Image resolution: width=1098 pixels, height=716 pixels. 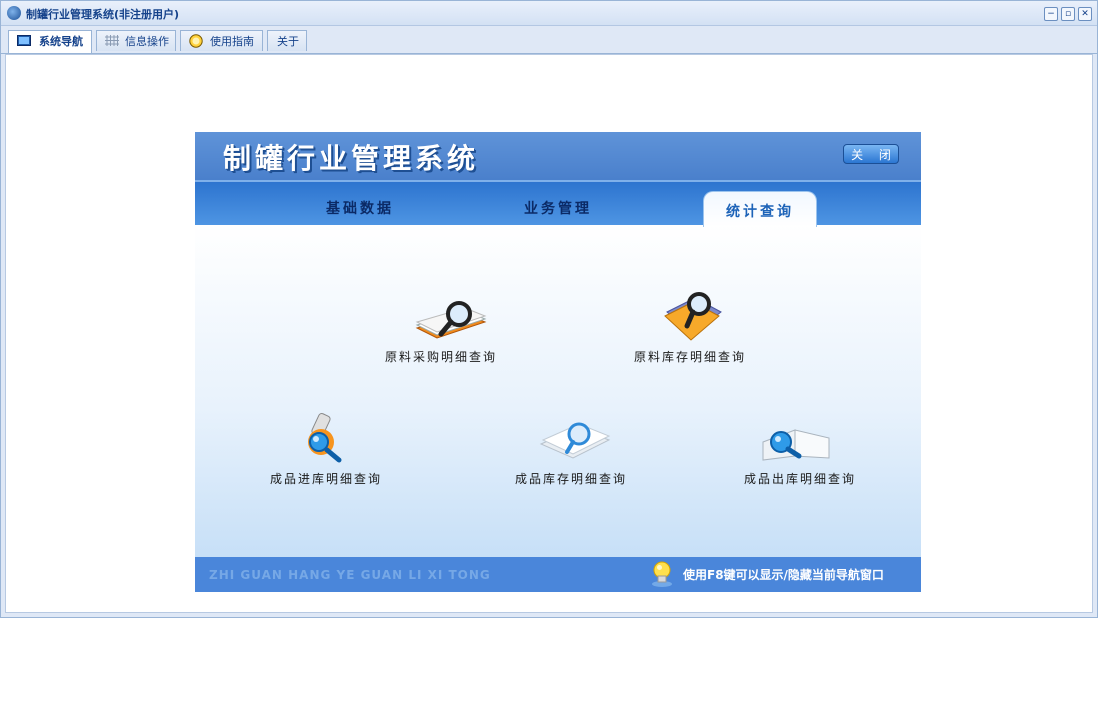 I want to click on clock-icon, so click(x=196, y=41).